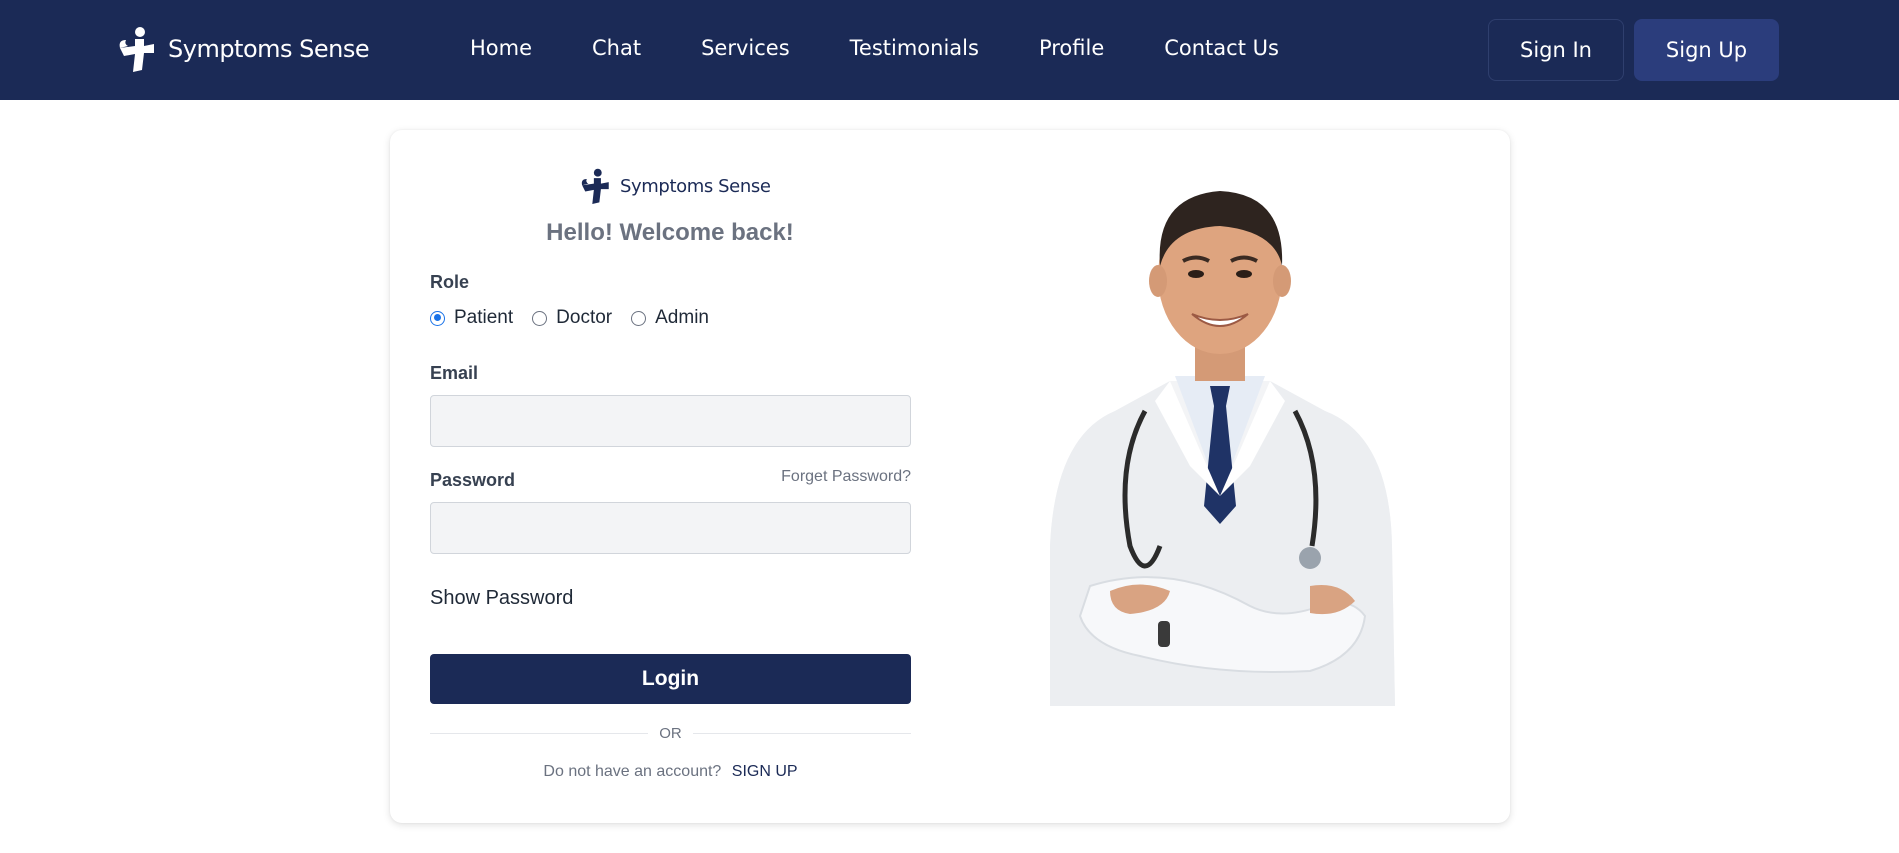 The image size is (1899, 853). What do you see at coordinates (540, 318) in the screenshot?
I see `radio-doctor` at bounding box center [540, 318].